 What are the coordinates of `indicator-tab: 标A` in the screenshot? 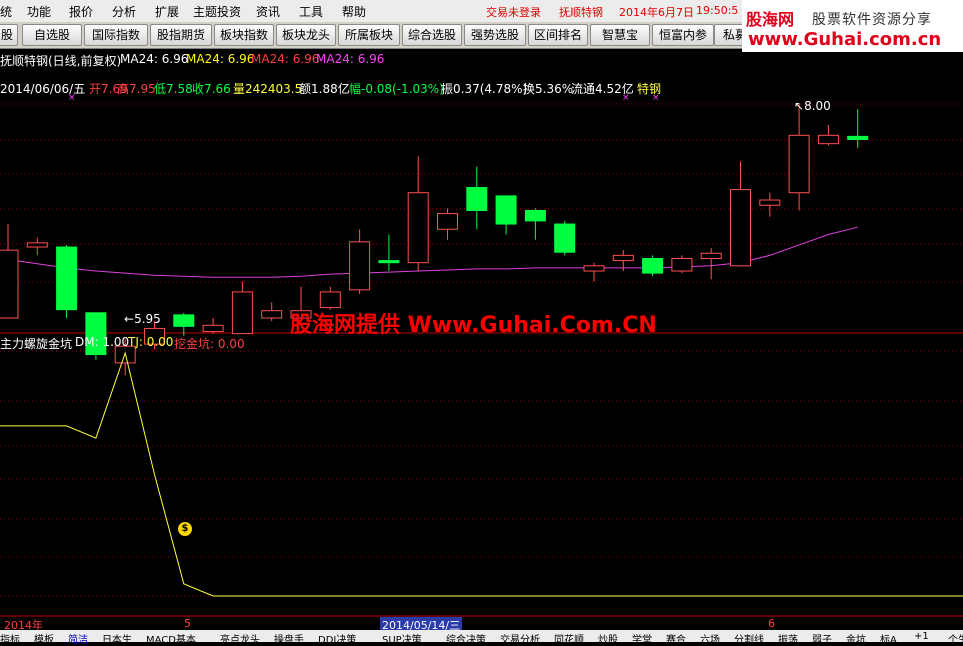 It's located at (888, 638).